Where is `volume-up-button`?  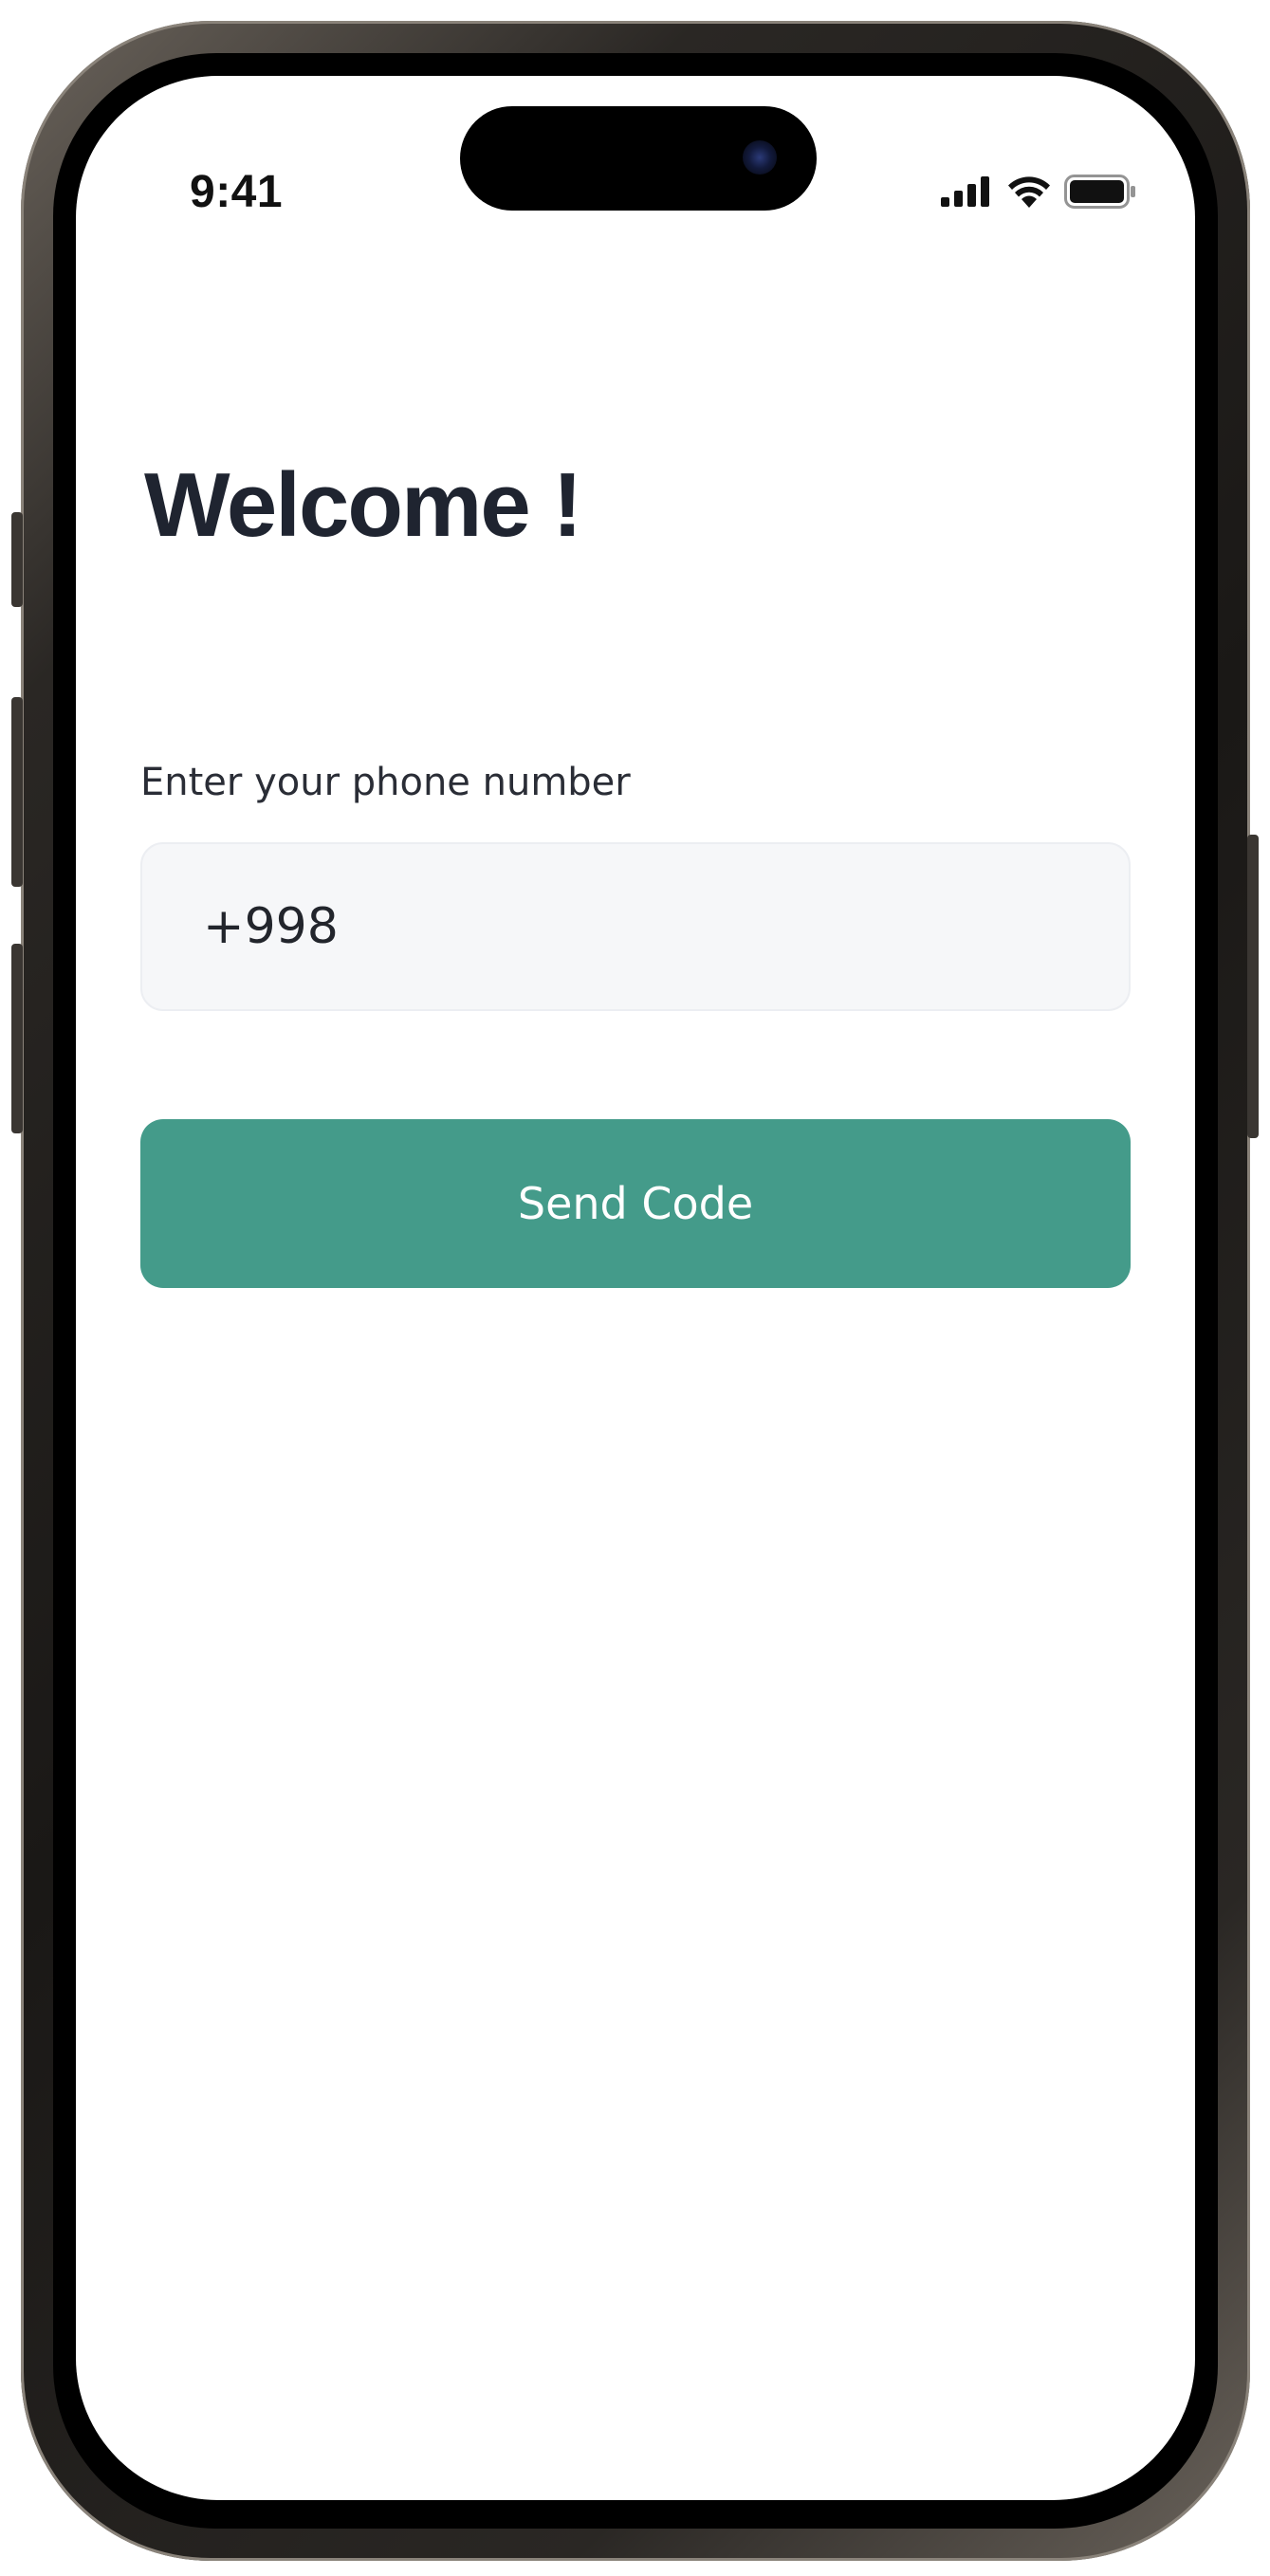
volume-up-button is located at coordinates (17, 792).